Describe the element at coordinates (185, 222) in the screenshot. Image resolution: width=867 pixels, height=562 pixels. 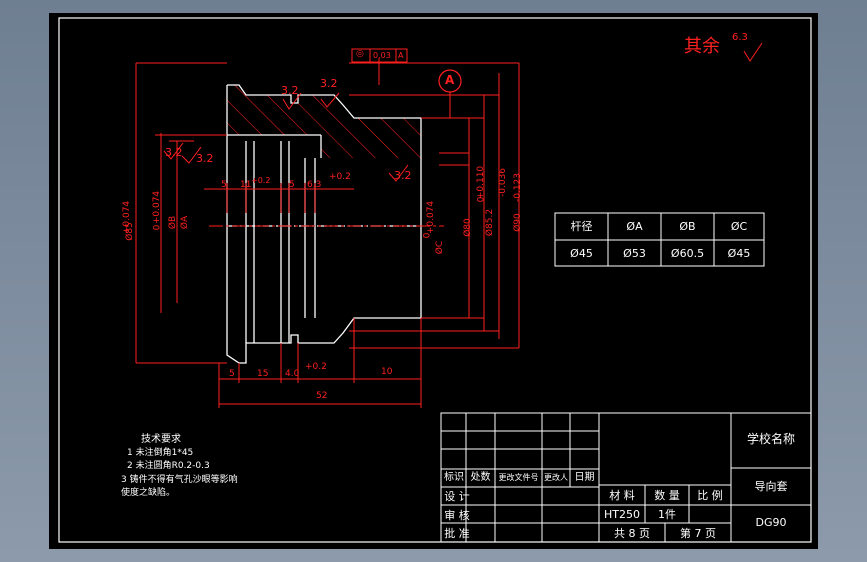
I see `dim-da-label: ØA` at that location.